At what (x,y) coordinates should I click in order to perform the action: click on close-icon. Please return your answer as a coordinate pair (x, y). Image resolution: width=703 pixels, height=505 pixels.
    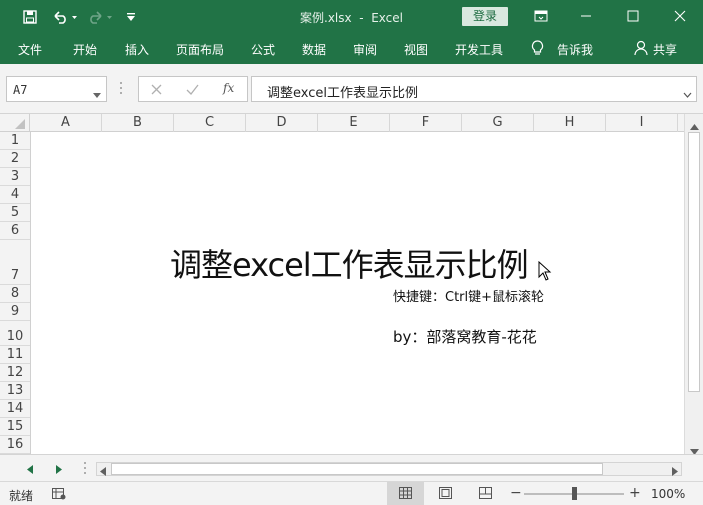
    Looking at the image, I should click on (680, 16).